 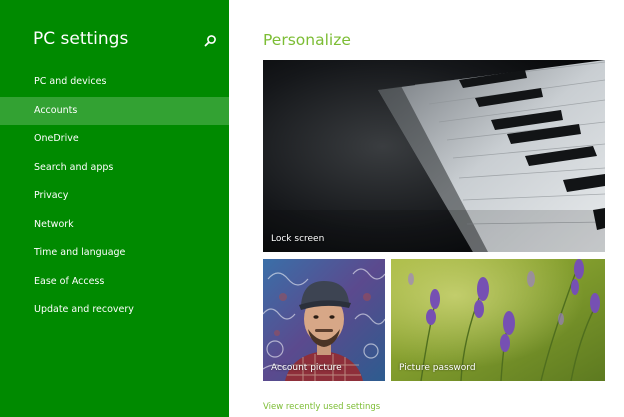 I want to click on sidebar-item-pc-and-devices: PC and devices, so click(x=114, y=82).